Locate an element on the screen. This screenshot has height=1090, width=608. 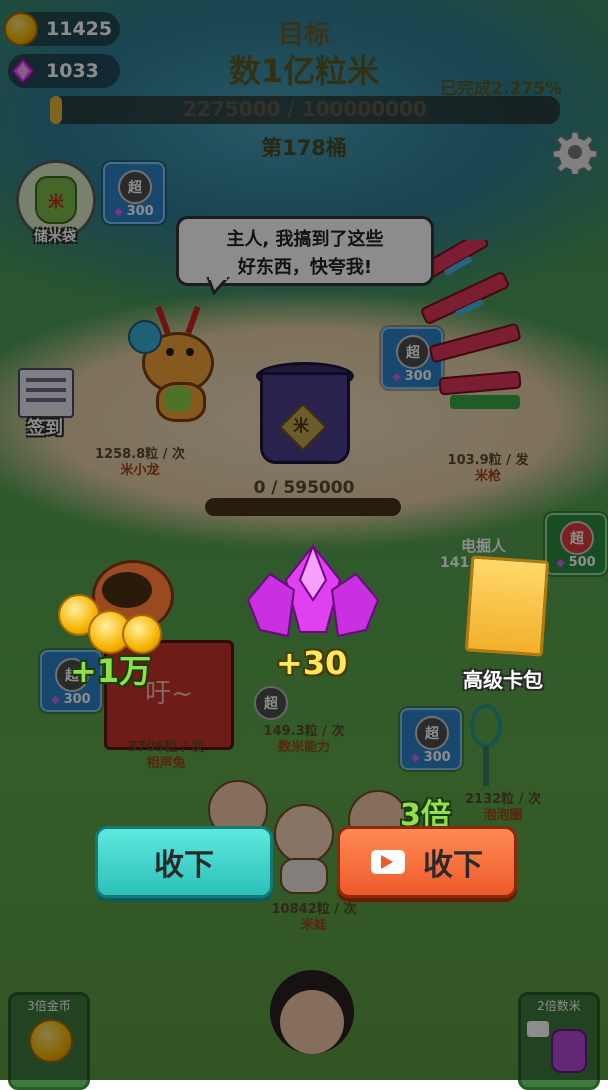
card-pack-reward is located at coordinates (507, 606).